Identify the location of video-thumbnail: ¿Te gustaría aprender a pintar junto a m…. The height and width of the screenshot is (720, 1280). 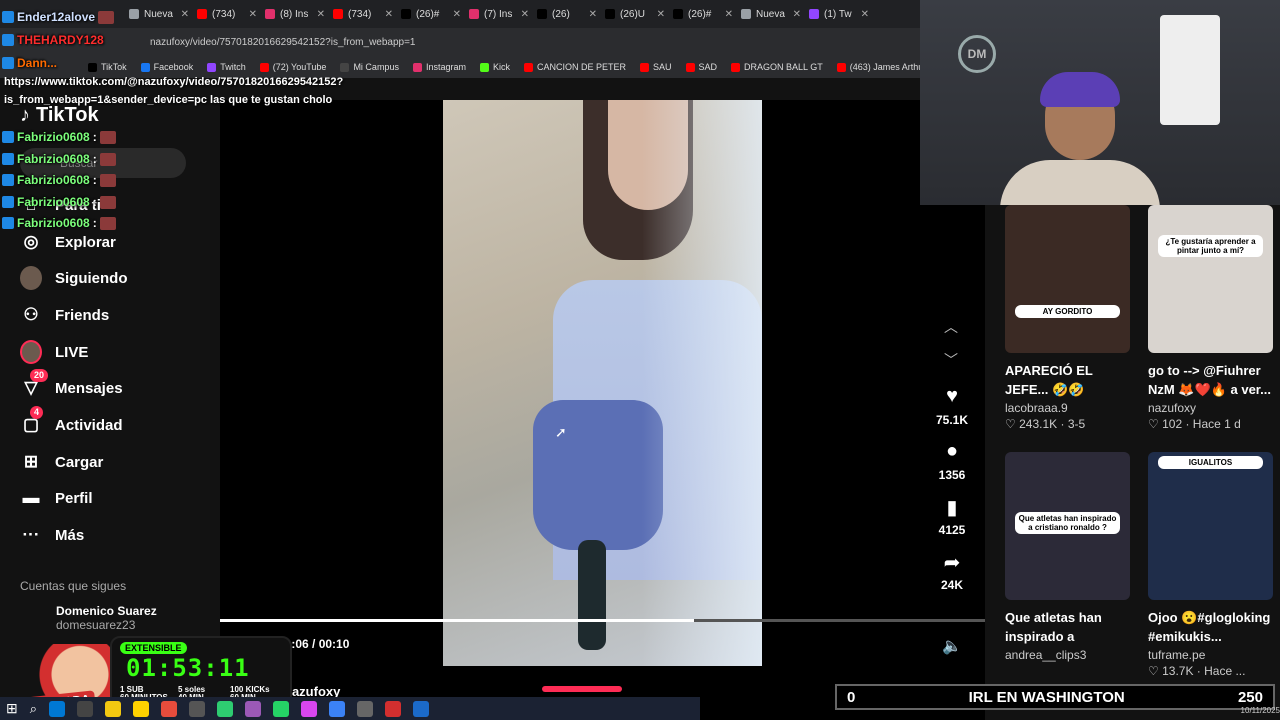
(1210, 279).